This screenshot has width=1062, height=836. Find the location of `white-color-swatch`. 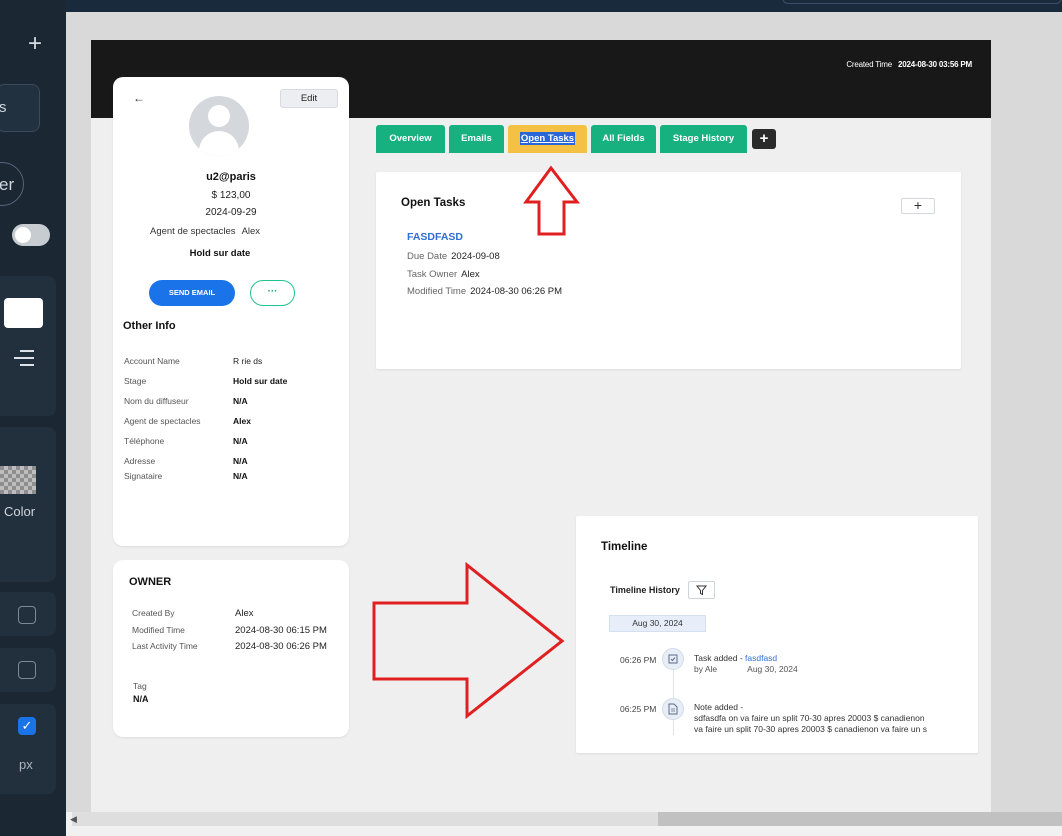

white-color-swatch is located at coordinates (23, 313).